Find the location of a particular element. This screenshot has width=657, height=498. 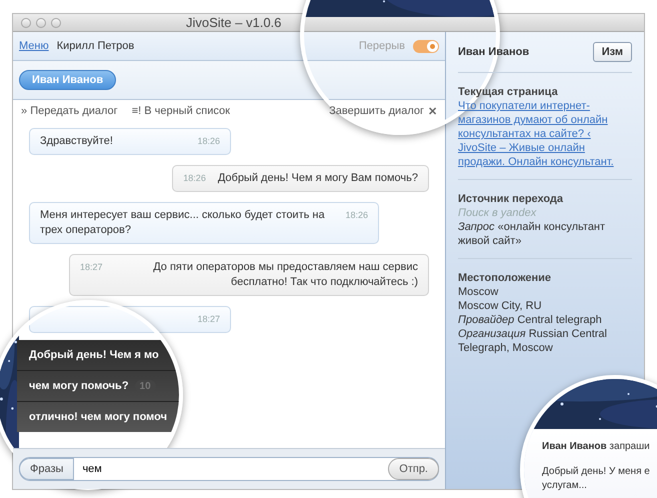

break-label: Перерыв is located at coordinates (381, 46).